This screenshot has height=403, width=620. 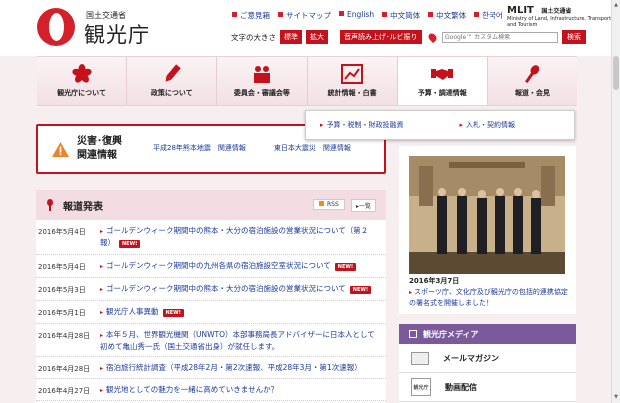 I want to click on event-photo, so click(x=487, y=215).